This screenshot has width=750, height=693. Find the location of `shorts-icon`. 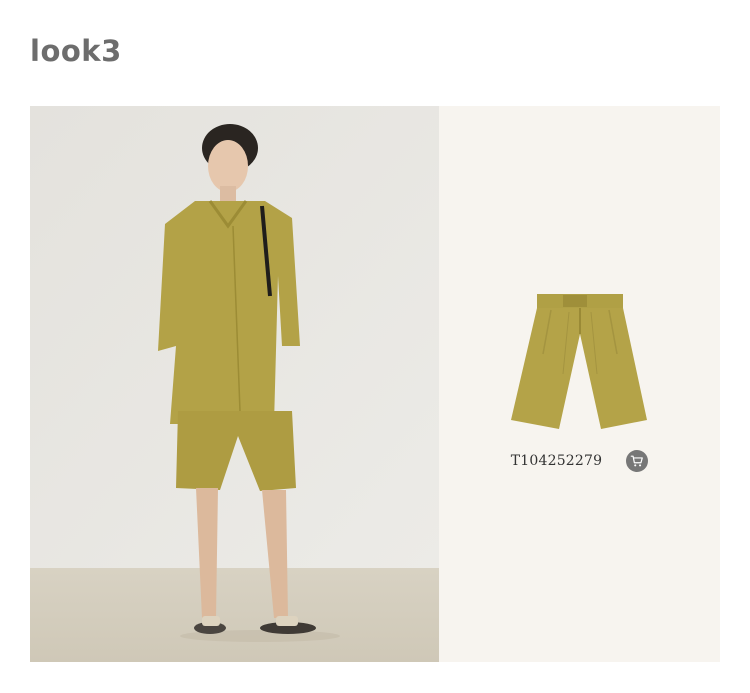

shorts-icon is located at coordinates (579, 364).